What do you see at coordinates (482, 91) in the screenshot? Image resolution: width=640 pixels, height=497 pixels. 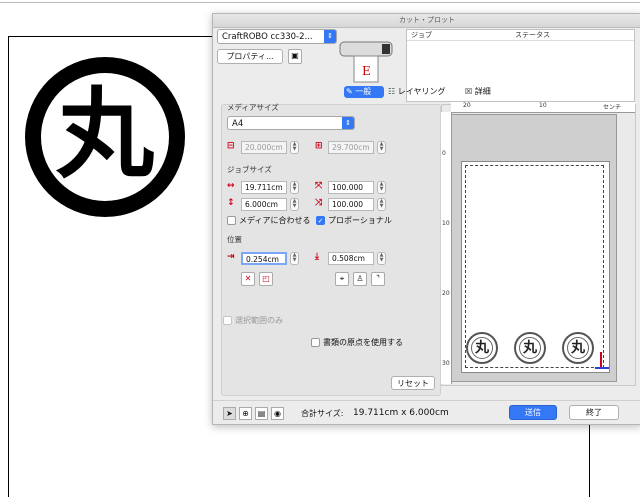 I see `tab-detail-label: 詳細` at bounding box center [482, 91].